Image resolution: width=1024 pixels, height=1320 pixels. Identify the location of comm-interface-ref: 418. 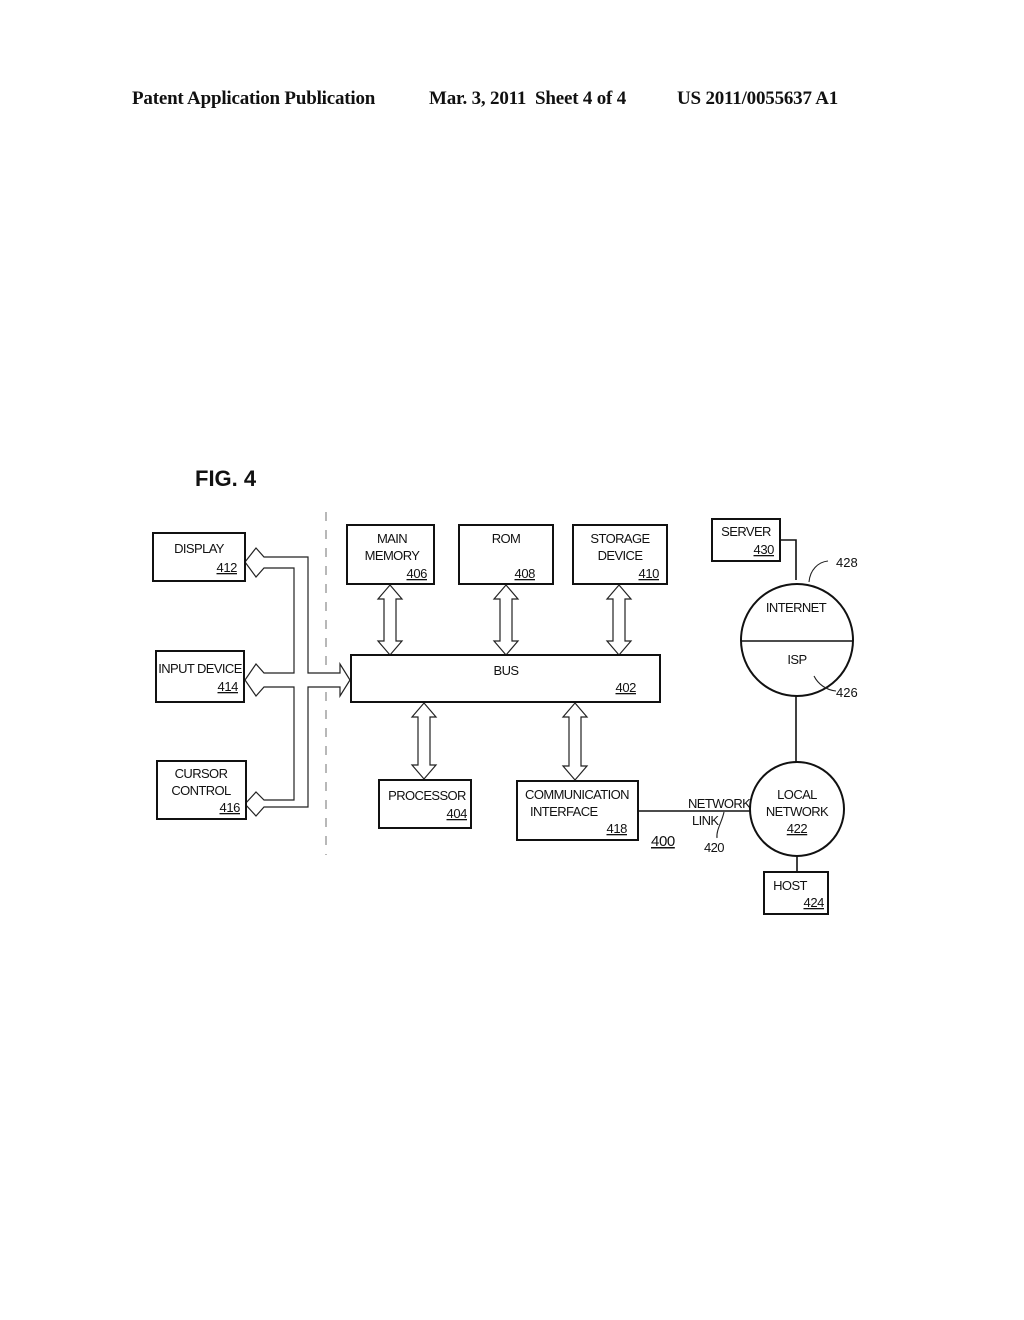
(617, 828).